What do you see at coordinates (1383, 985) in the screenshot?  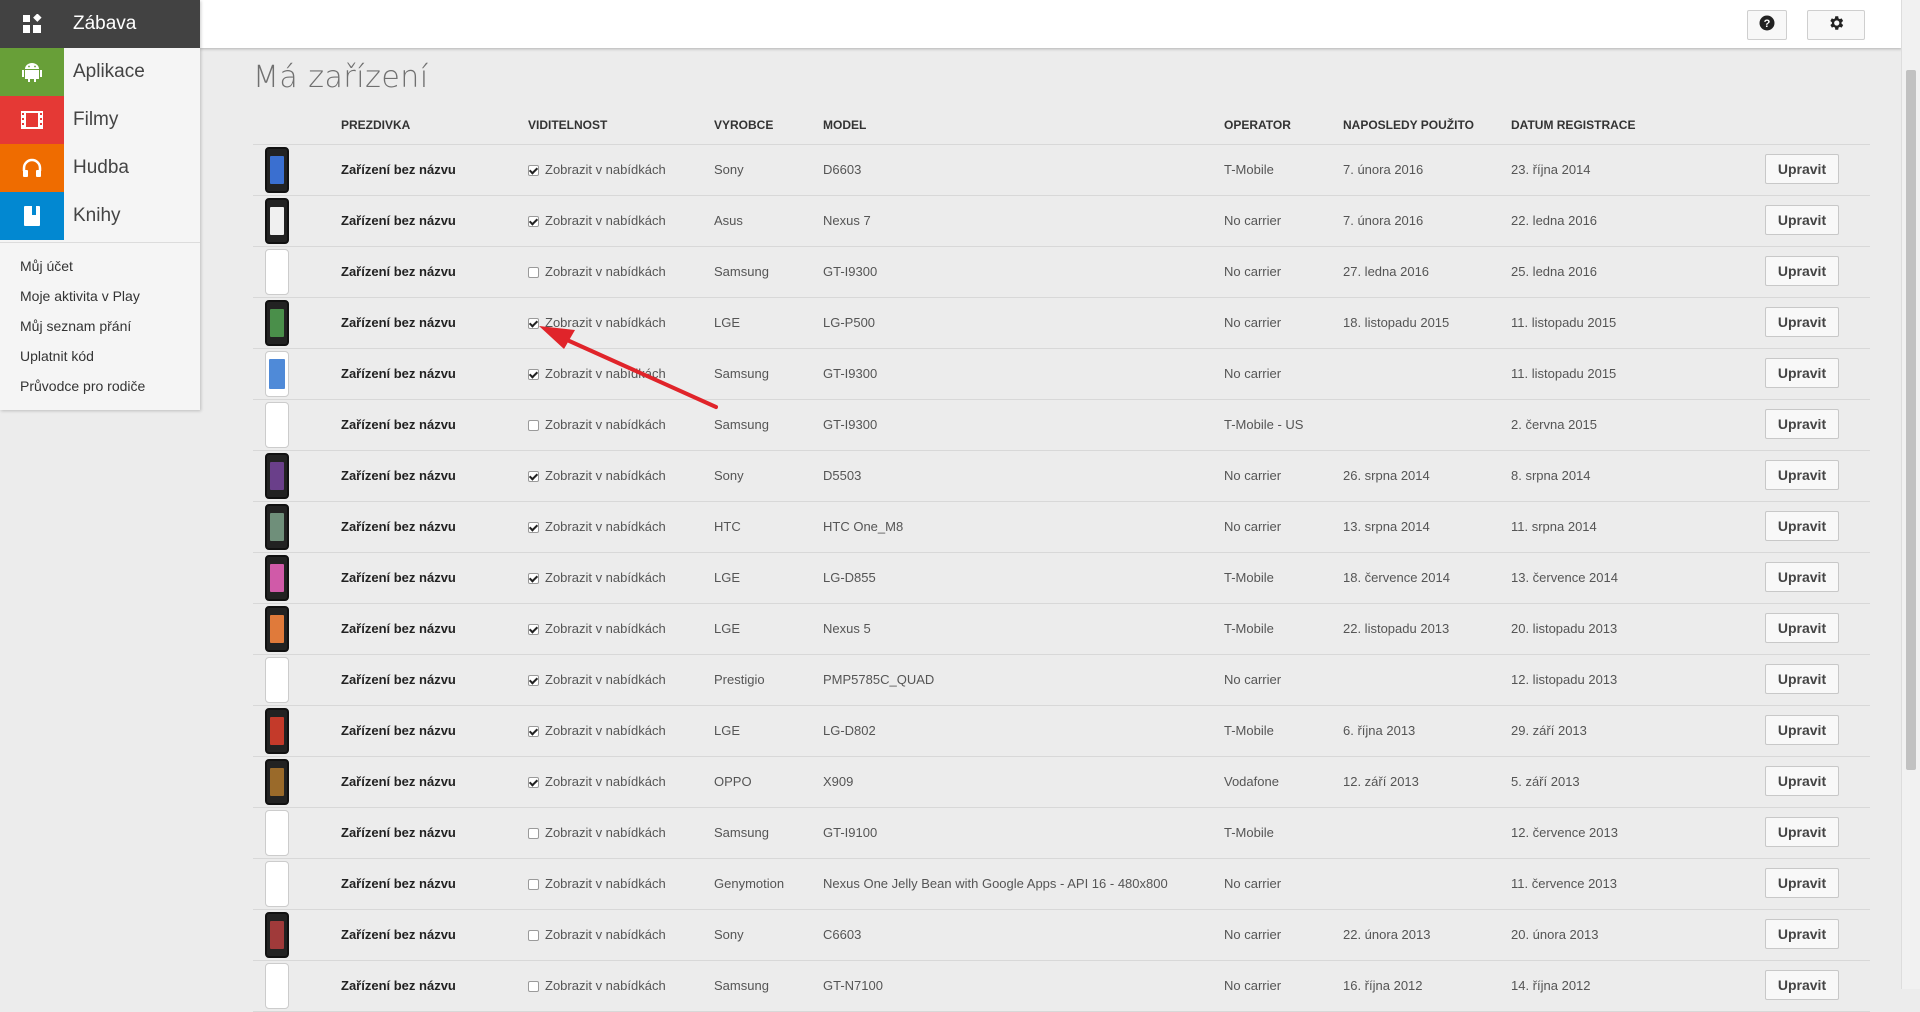 I see `device-last-used: 16. října 2012` at bounding box center [1383, 985].